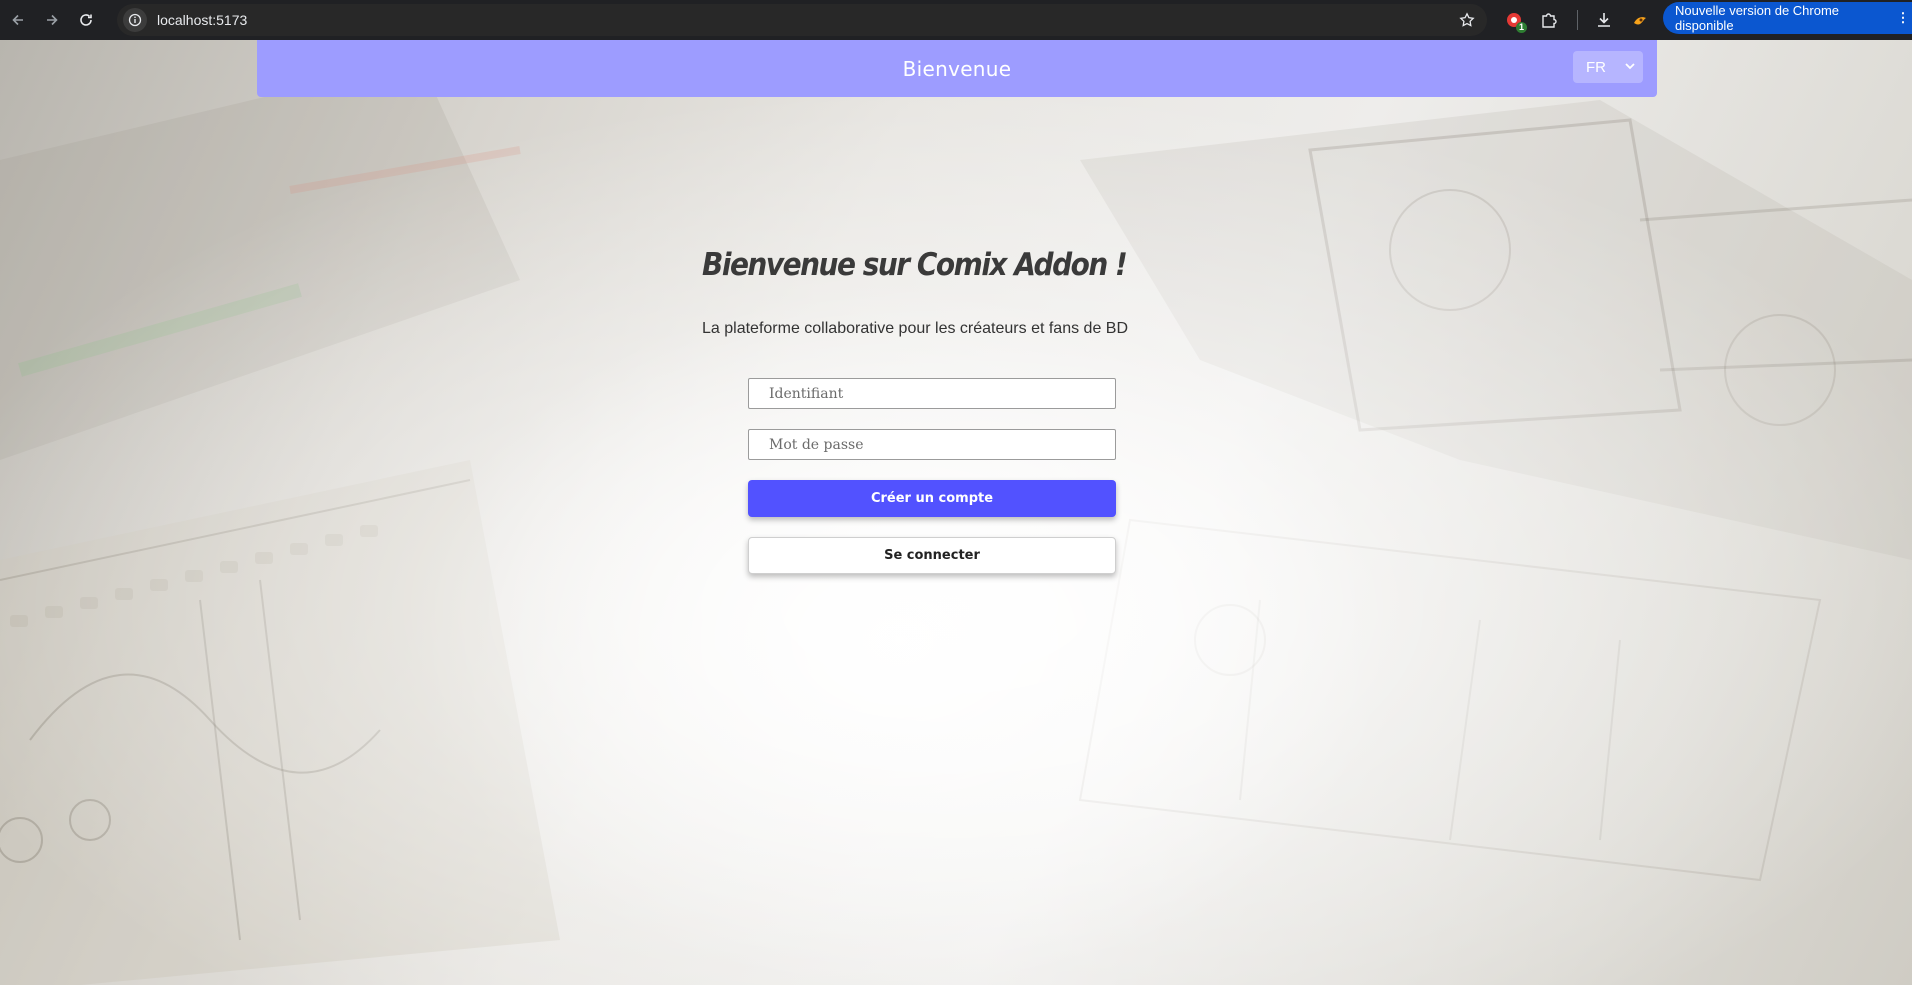 The width and height of the screenshot is (1912, 985). Describe the element at coordinates (932, 555) in the screenshot. I see `login-button: Se connecter` at that location.